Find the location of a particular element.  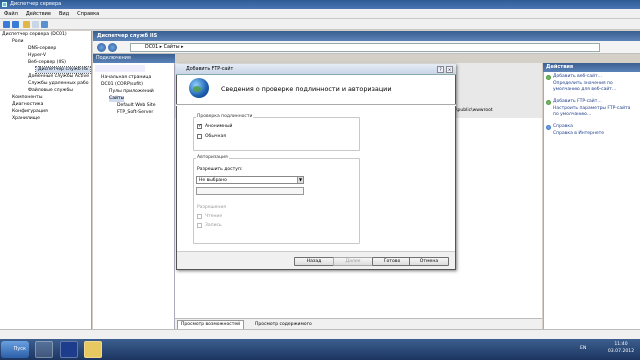

read-label: Чтение is located at coordinates (214, 216).